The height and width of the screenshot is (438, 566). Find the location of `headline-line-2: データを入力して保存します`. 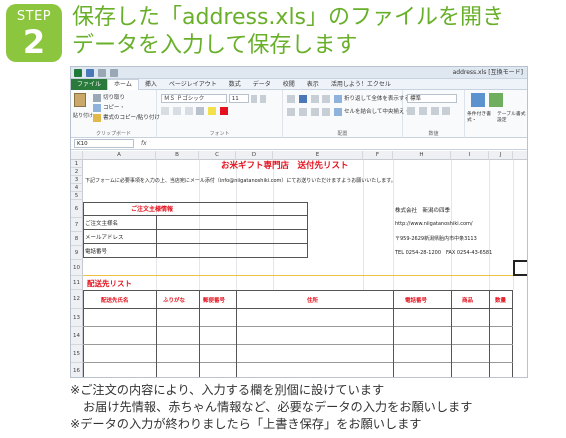

headline-line-2: データを入力して保存します is located at coordinates (215, 45).